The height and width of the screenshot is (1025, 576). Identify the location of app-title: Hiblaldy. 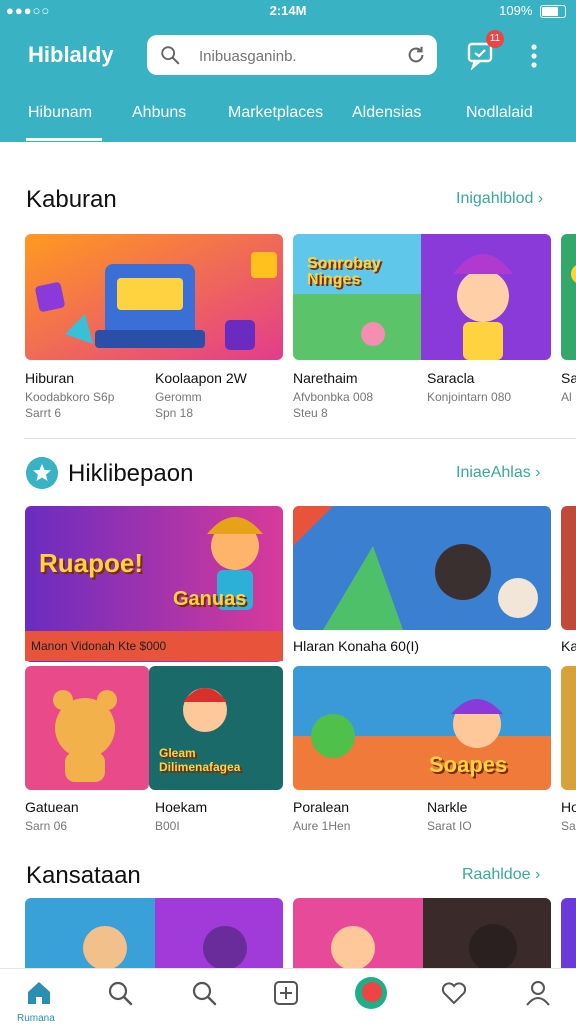
(71, 54).